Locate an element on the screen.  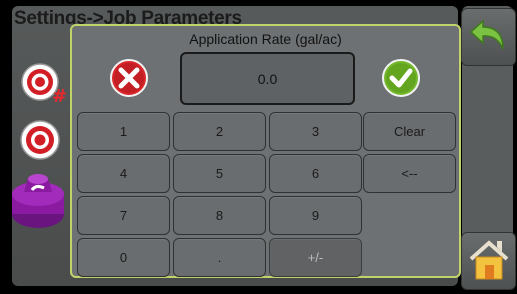
value-text: 0.0 is located at coordinates (267, 78).